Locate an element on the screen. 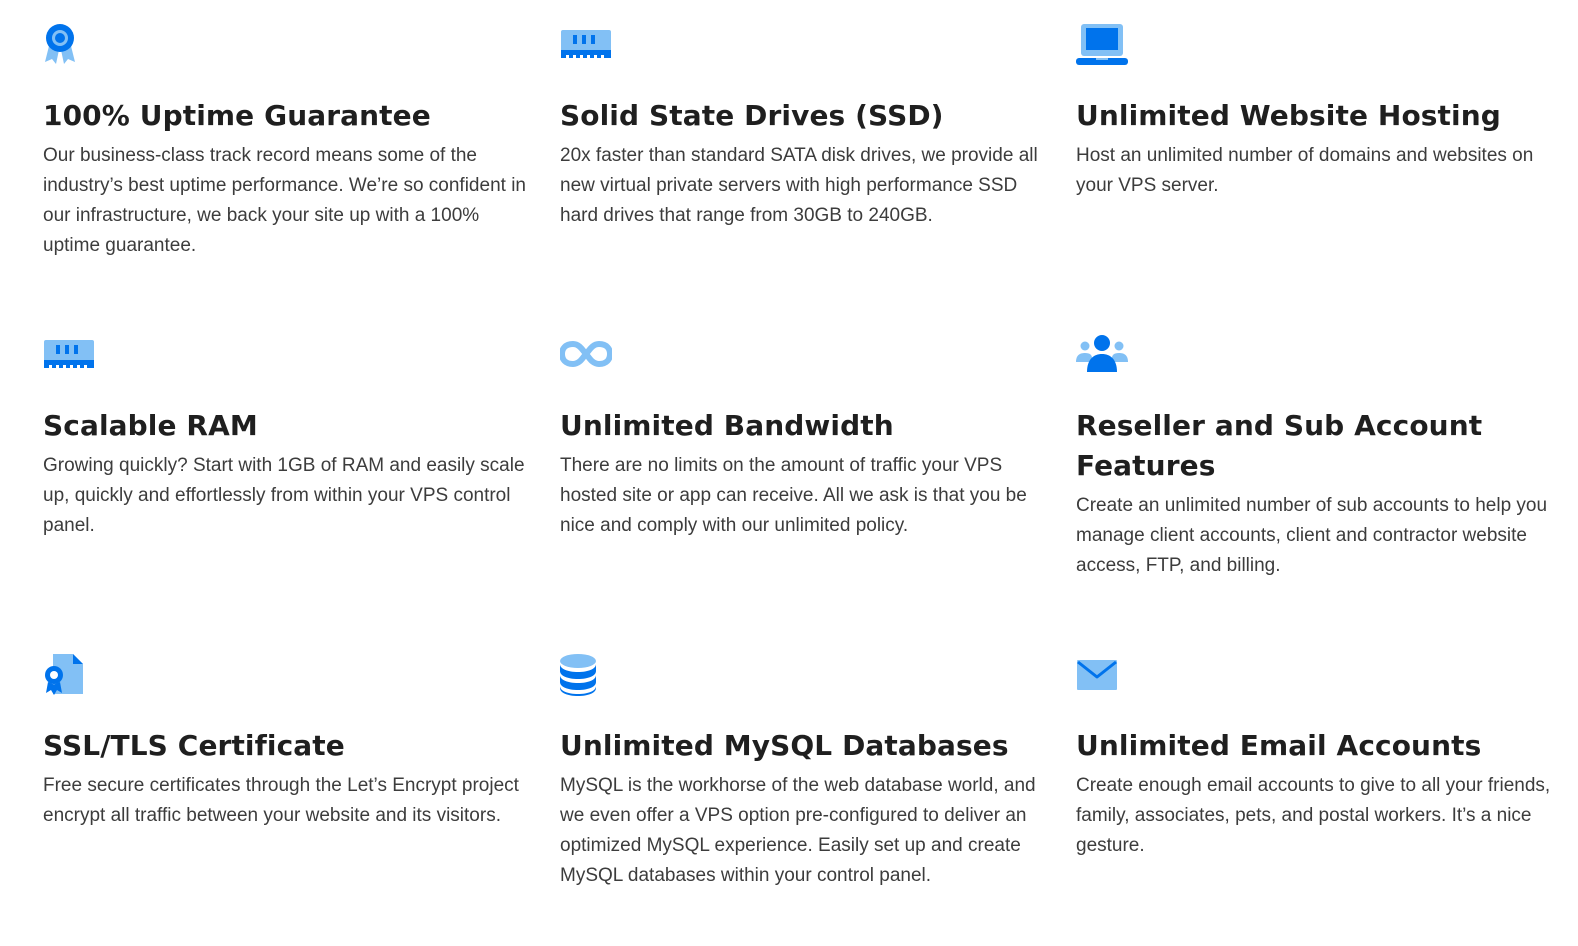 The height and width of the screenshot is (946, 1578). feature-title: Reseller and Sub Account Features is located at coordinates (1279, 445).